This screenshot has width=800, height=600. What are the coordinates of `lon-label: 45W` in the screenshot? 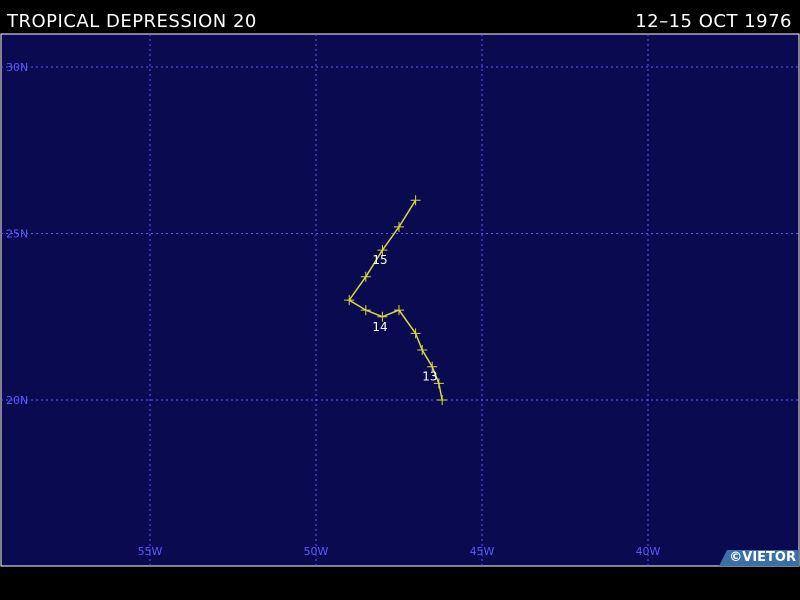 It's located at (482, 551).